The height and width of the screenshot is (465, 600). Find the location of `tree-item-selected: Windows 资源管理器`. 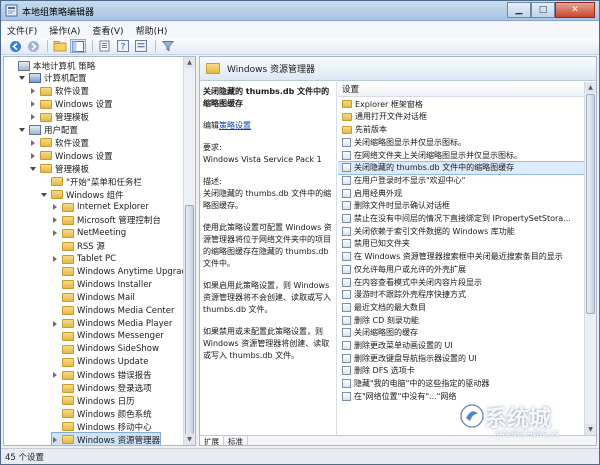

tree-item-selected: Windows 资源管理器 is located at coordinates (106, 438).